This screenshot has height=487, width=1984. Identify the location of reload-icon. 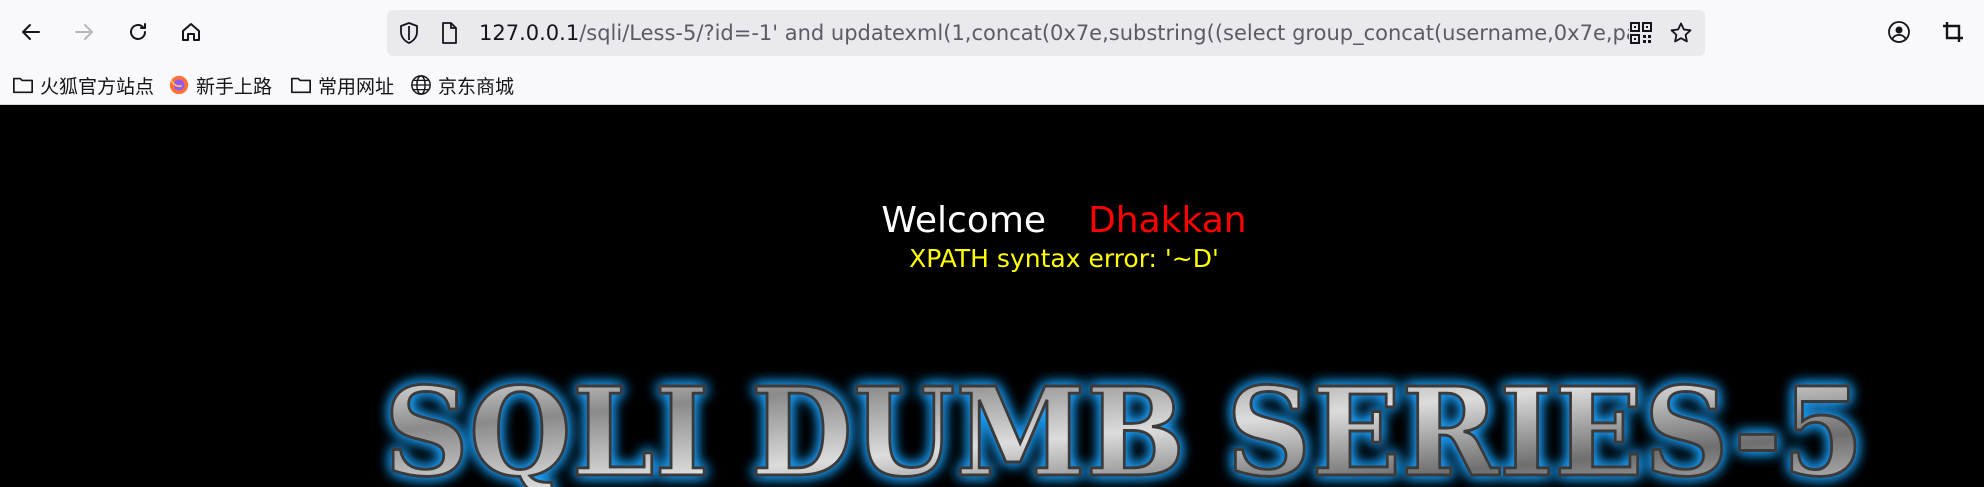
(138, 31).